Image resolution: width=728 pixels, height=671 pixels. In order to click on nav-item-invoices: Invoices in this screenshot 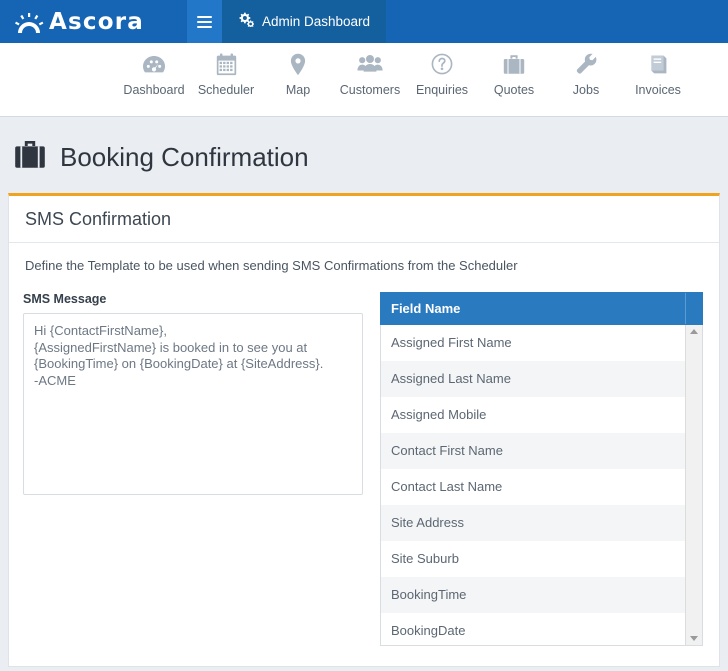, I will do `click(658, 70)`.